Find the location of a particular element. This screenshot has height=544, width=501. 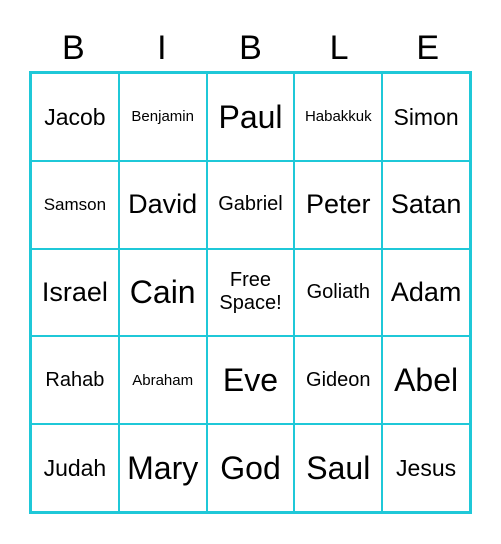

bingo-cell: Mary is located at coordinates (162, 468).